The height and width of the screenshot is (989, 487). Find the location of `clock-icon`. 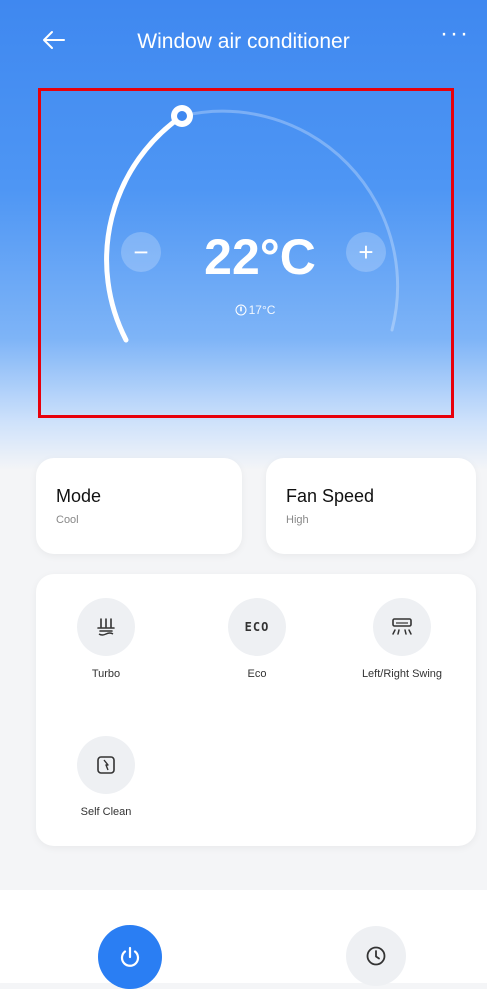

clock-icon is located at coordinates (376, 956).